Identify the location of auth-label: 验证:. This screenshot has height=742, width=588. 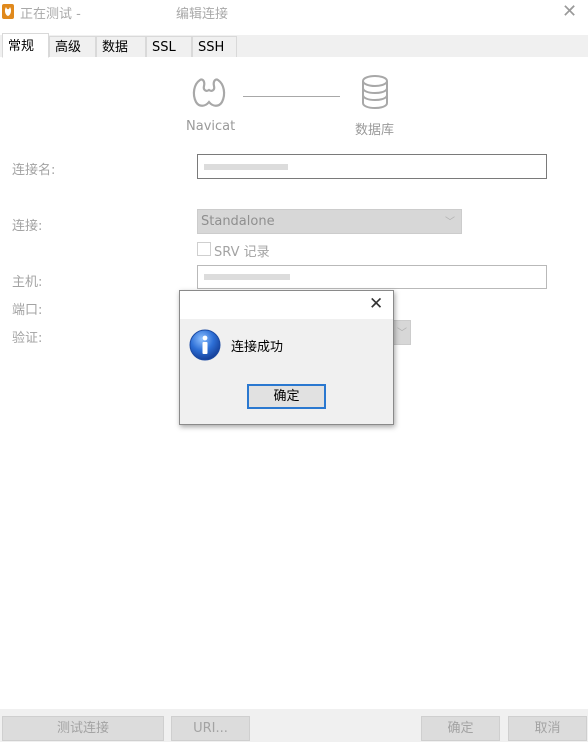
(27, 338).